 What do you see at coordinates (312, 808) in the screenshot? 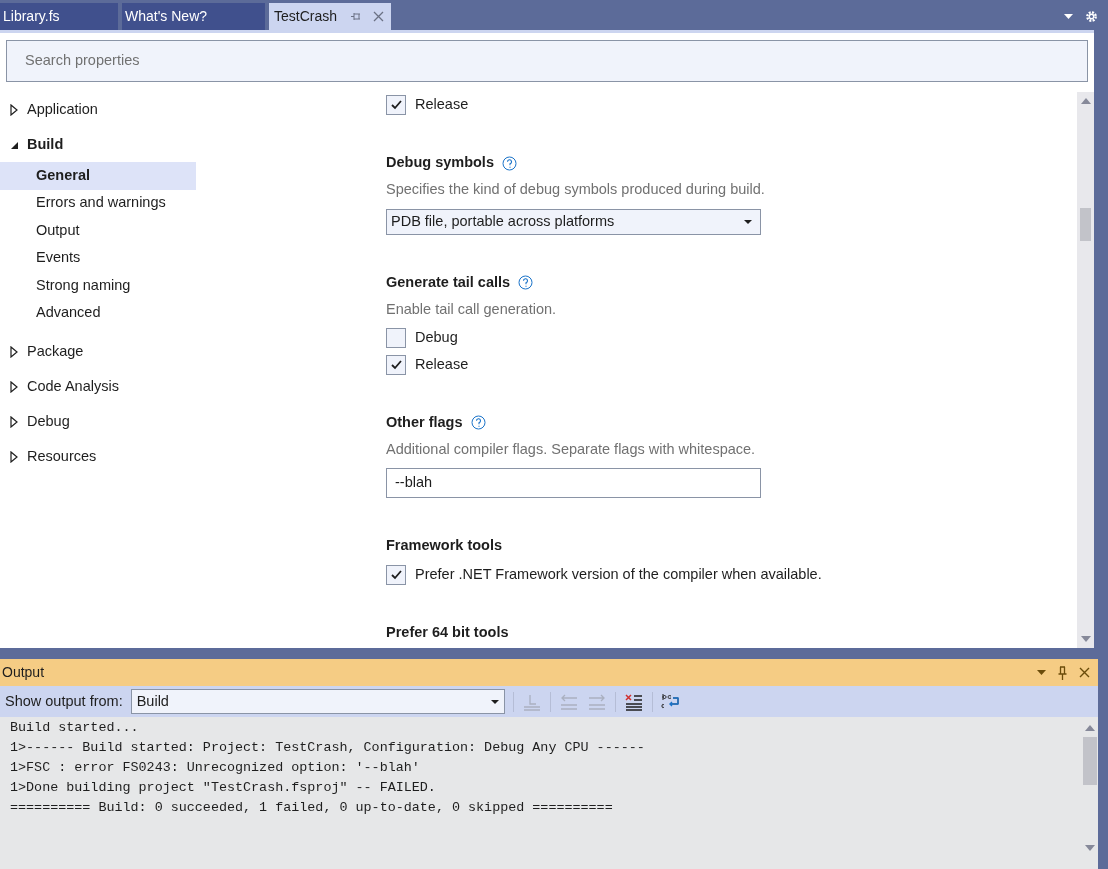
I see `output-line: ========== Build: 0 succeeded, 1 failed, 0 up-to-date, 0 skipped ==========` at bounding box center [312, 808].